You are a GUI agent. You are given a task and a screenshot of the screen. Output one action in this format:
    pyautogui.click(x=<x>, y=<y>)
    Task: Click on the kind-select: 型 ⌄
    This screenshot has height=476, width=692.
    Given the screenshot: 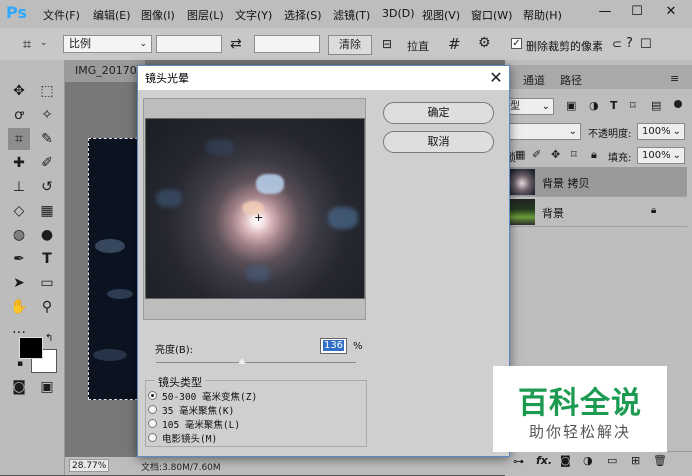 What is the action you would take?
    pyautogui.click(x=529, y=106)
    